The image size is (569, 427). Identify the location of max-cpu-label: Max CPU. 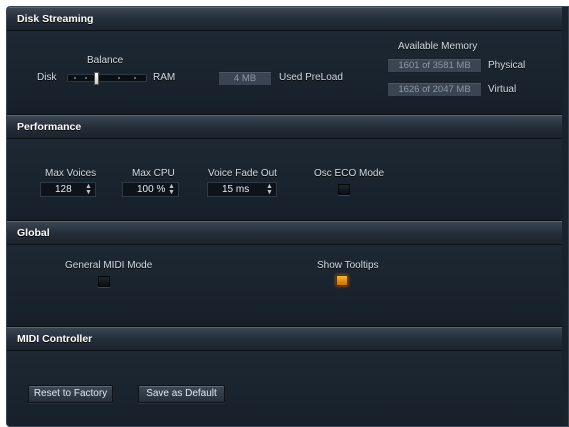
(153, 173).